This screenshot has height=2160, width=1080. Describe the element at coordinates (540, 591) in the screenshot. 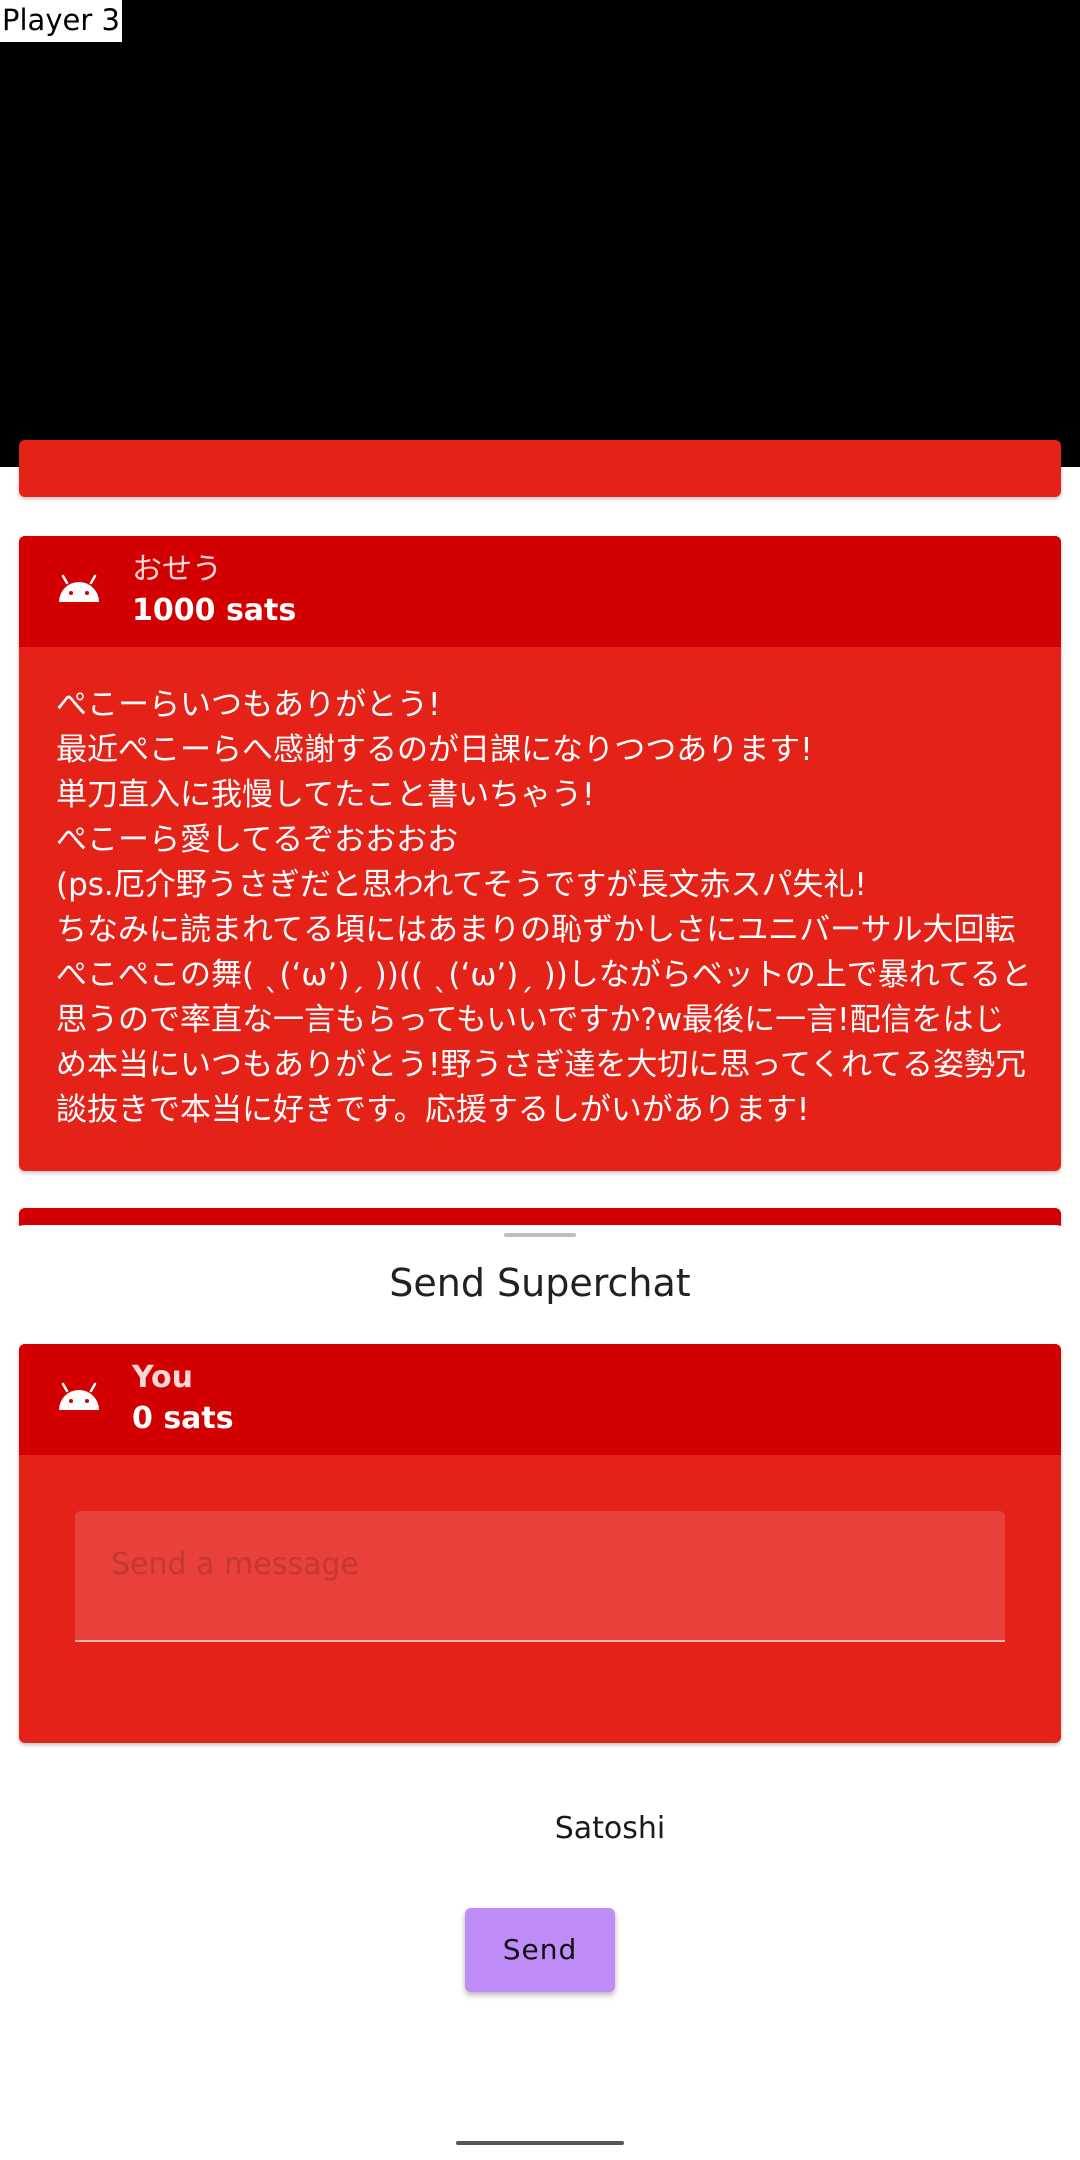

I see `superchat-card-header: おせう 1000 sats` at that location.